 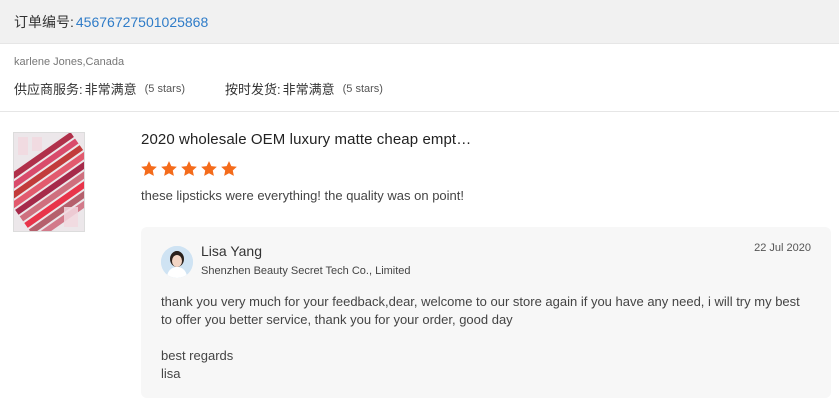 What do you see at coordinates (782, 248) in the screenshot?
I see `reply-date: 22 Jul 2020` at bounding box center [782, 248].